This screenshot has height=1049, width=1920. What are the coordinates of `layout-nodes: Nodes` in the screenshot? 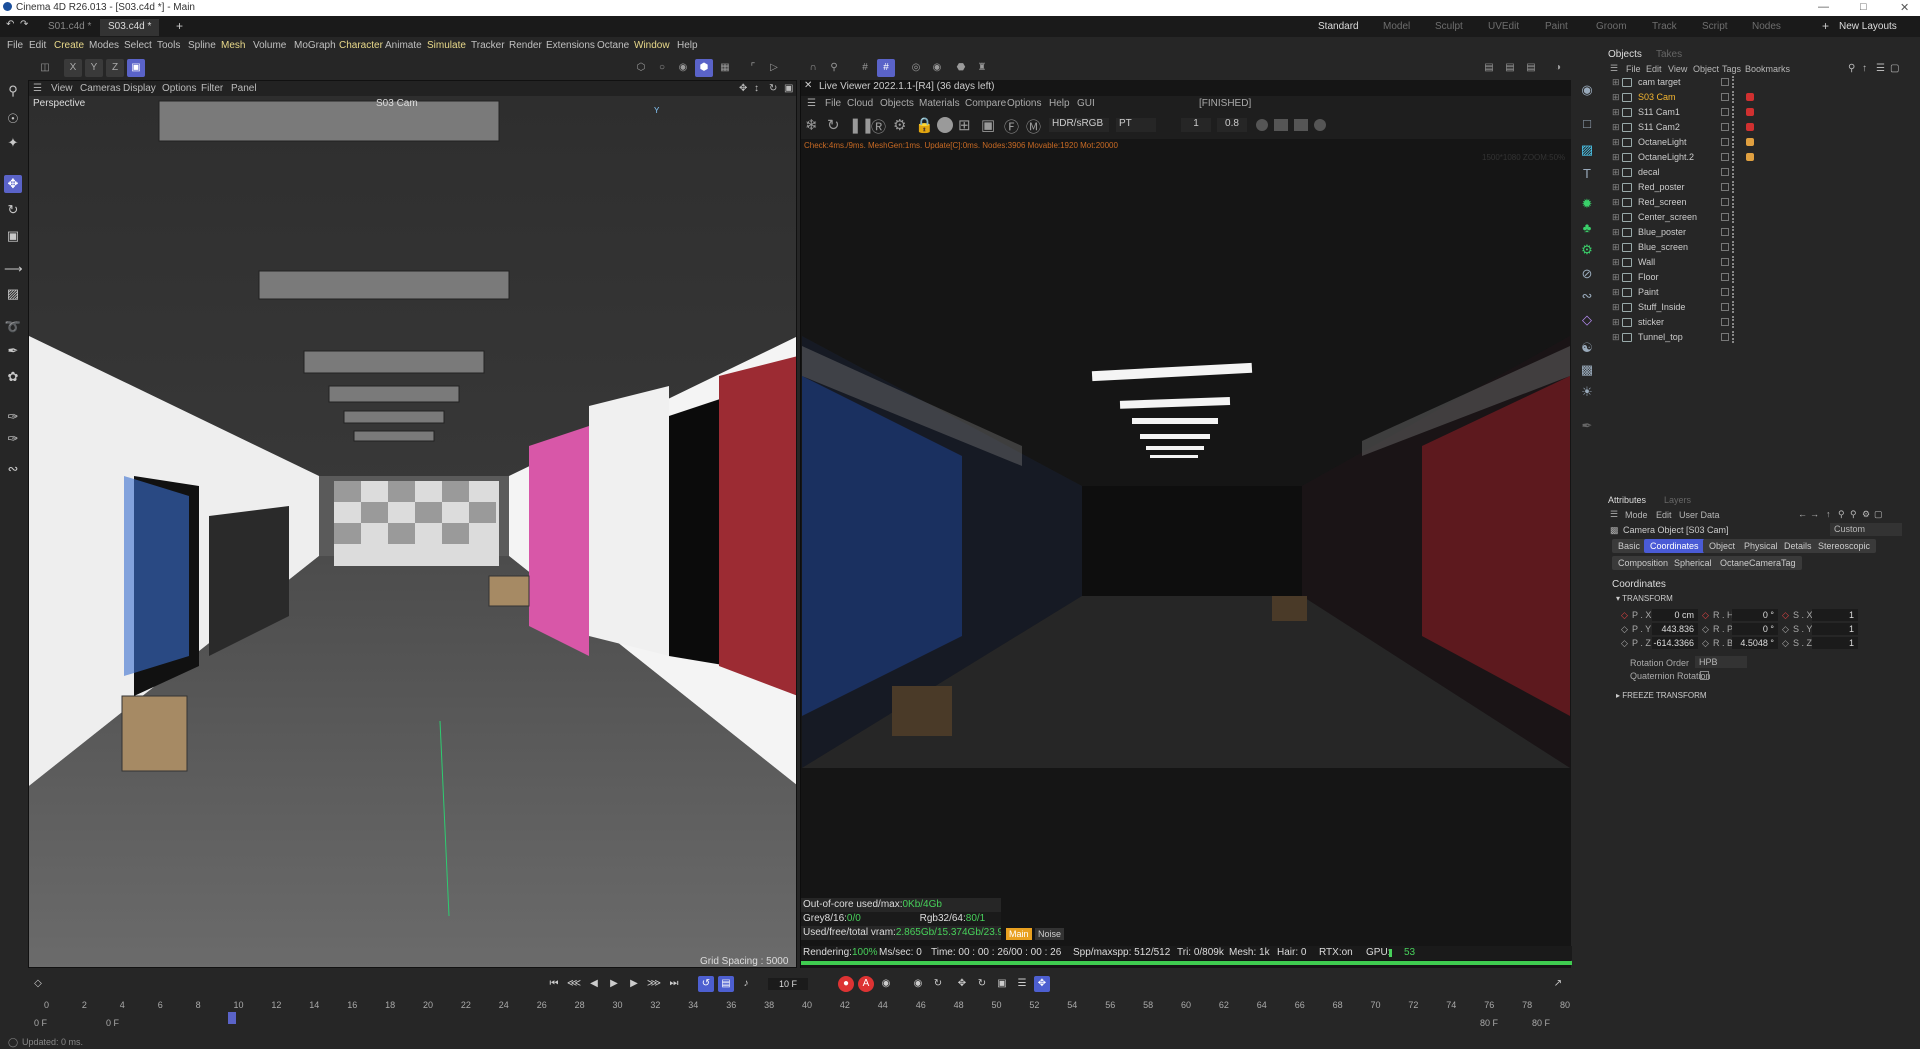 It's located at (1766, 26).